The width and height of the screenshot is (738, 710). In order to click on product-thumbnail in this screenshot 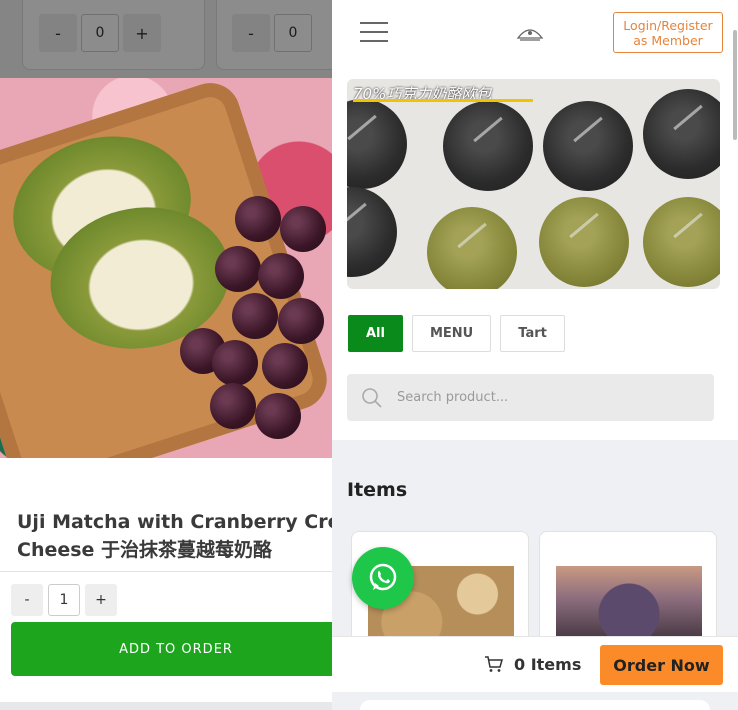, I will do `click(629, 606)`.